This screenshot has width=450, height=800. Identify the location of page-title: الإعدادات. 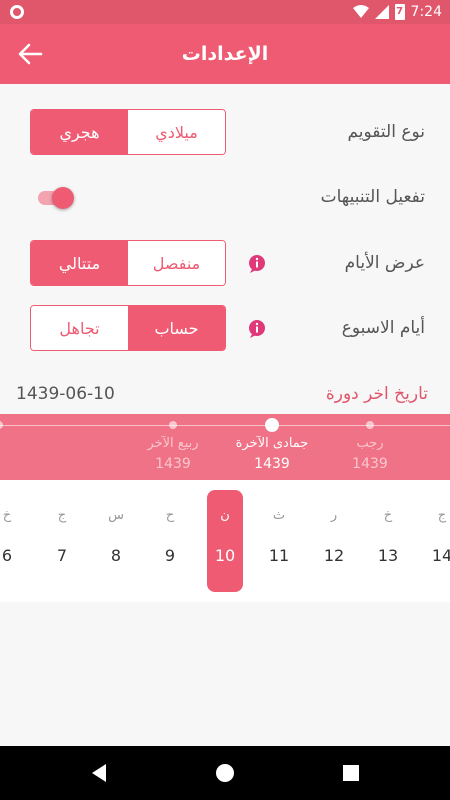
(225, 54).